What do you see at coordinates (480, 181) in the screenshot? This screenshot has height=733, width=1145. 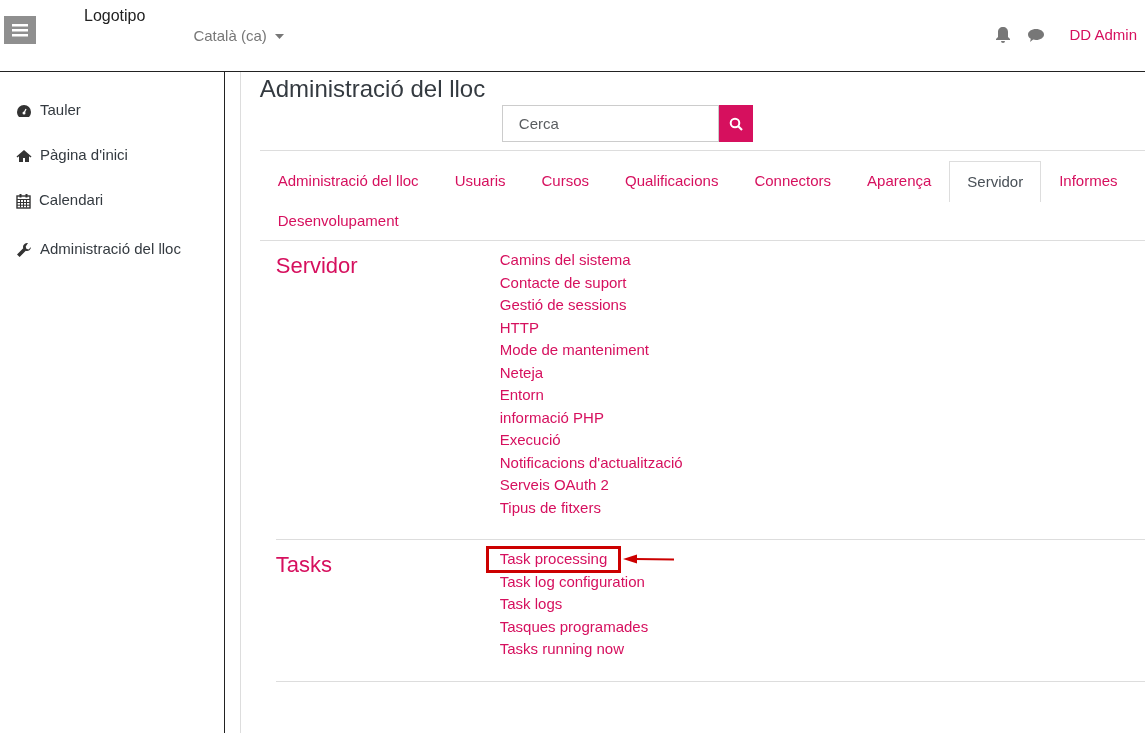 I see `tab: Usuaris` at bounding box center [480, 181].